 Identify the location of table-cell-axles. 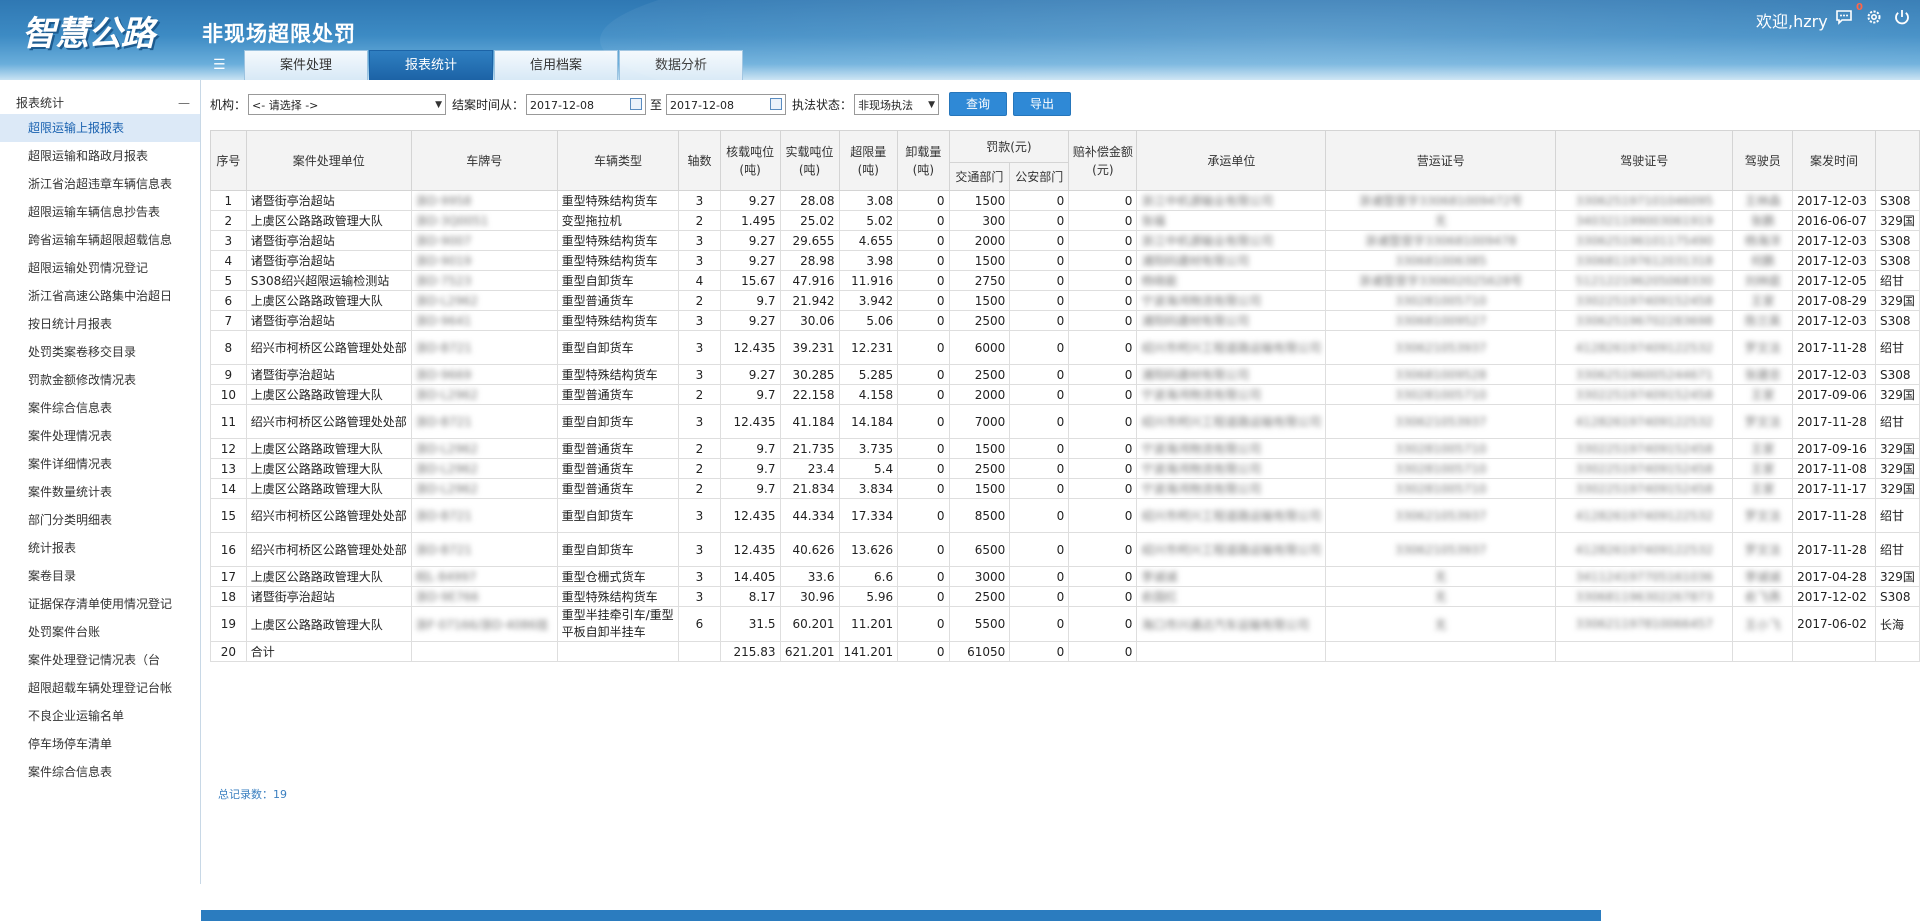
(699, 651).